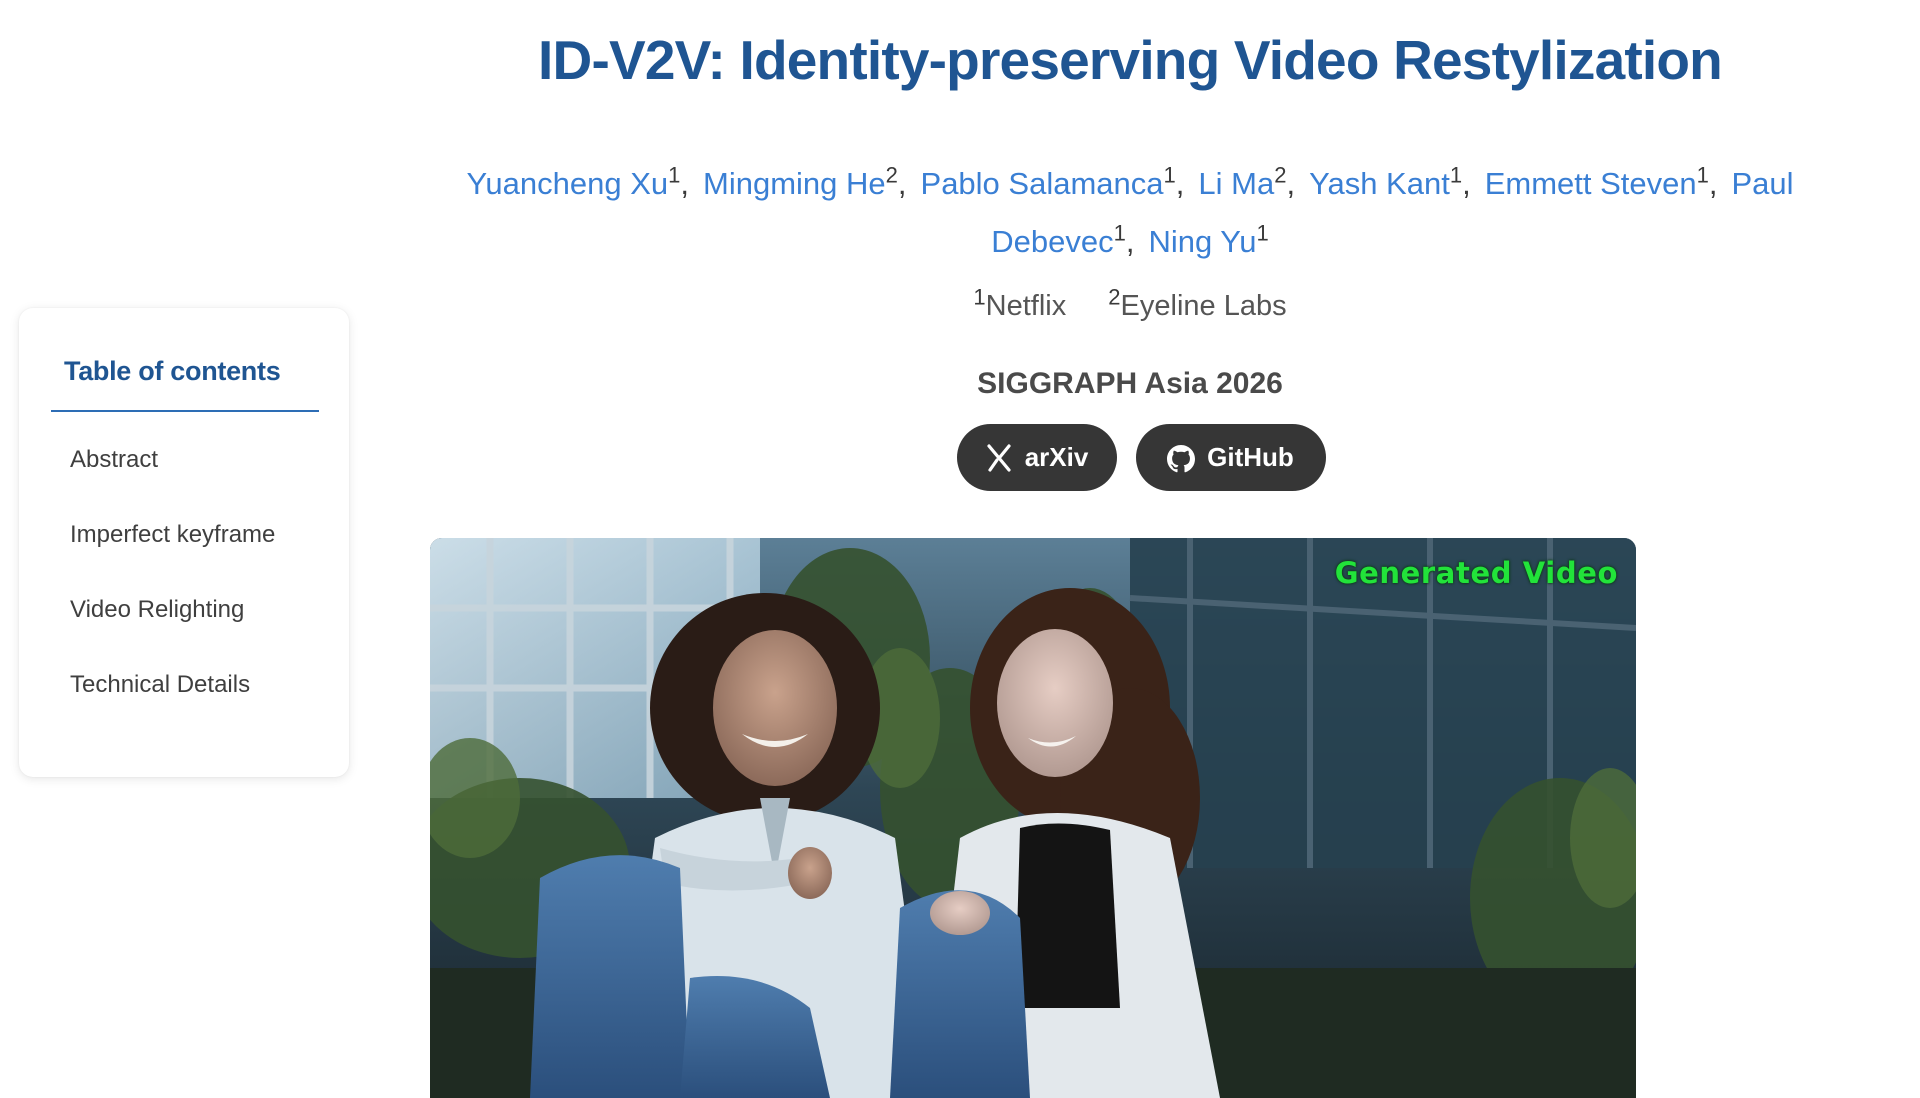  Describe the element at coordinates (1197, 303) in the screenshot. I see `affiliation-eyeline: 2Eyeline Labs` at that location.